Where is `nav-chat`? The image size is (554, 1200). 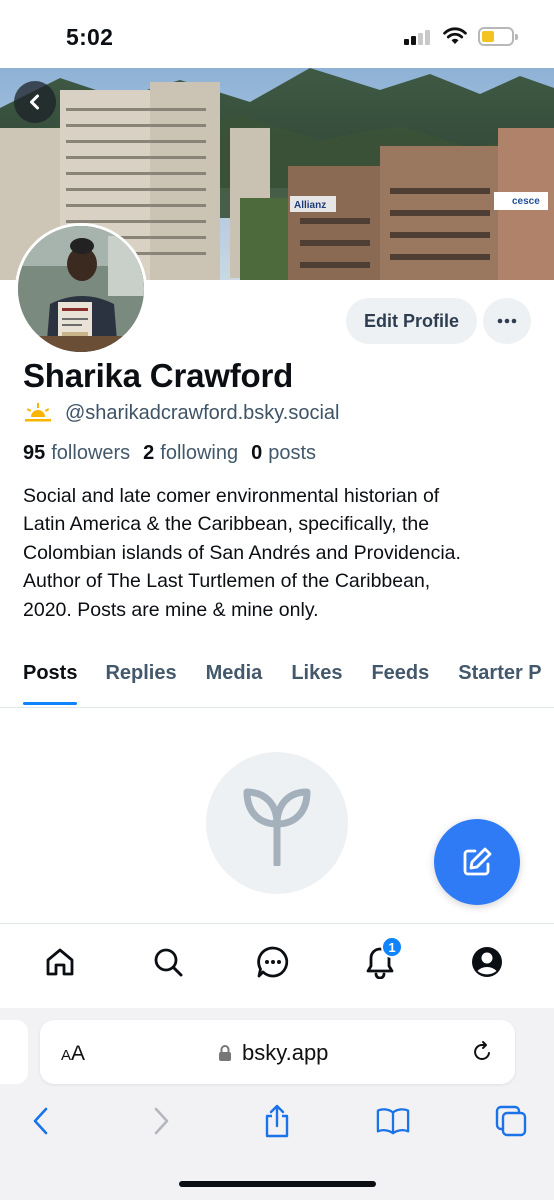 nav-chat is located at coordinates (273, 962).